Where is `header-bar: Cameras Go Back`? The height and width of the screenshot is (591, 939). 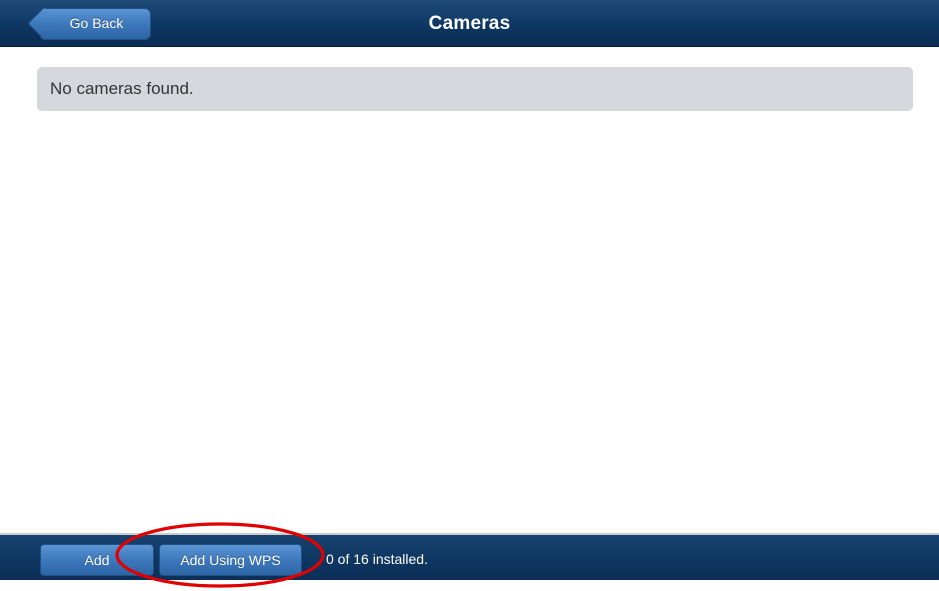 header-bar: Cameras Go Back is located at coordinates (469, 23).